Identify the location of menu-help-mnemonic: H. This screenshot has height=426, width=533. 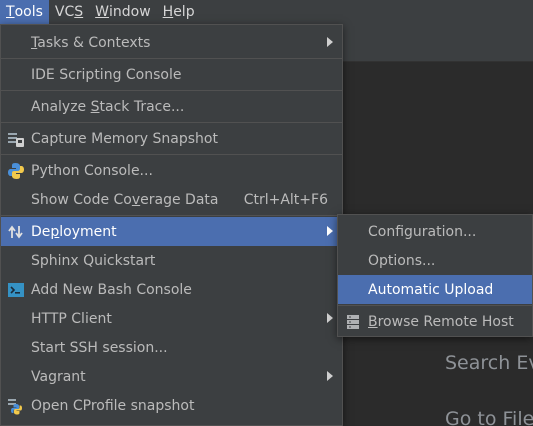
(168, 12).